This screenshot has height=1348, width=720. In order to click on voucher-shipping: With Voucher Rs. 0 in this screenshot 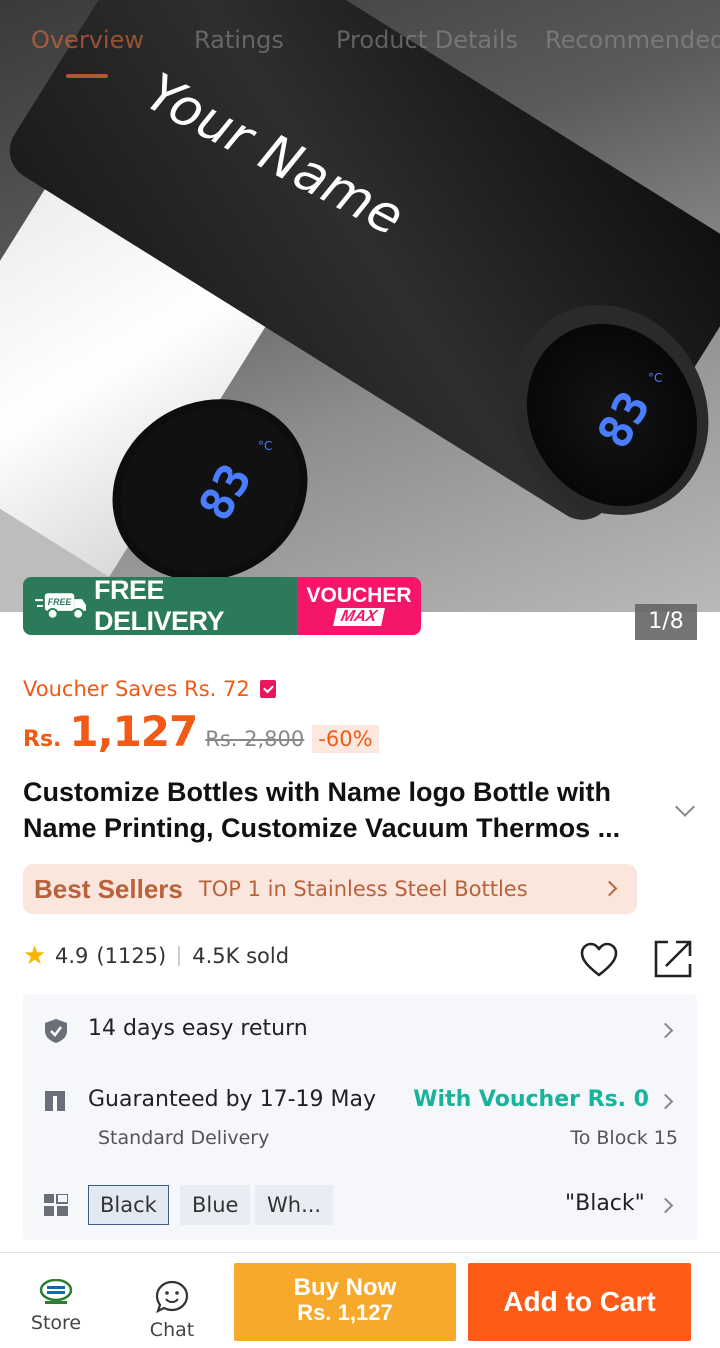, I will do `click(531, 1099)`.